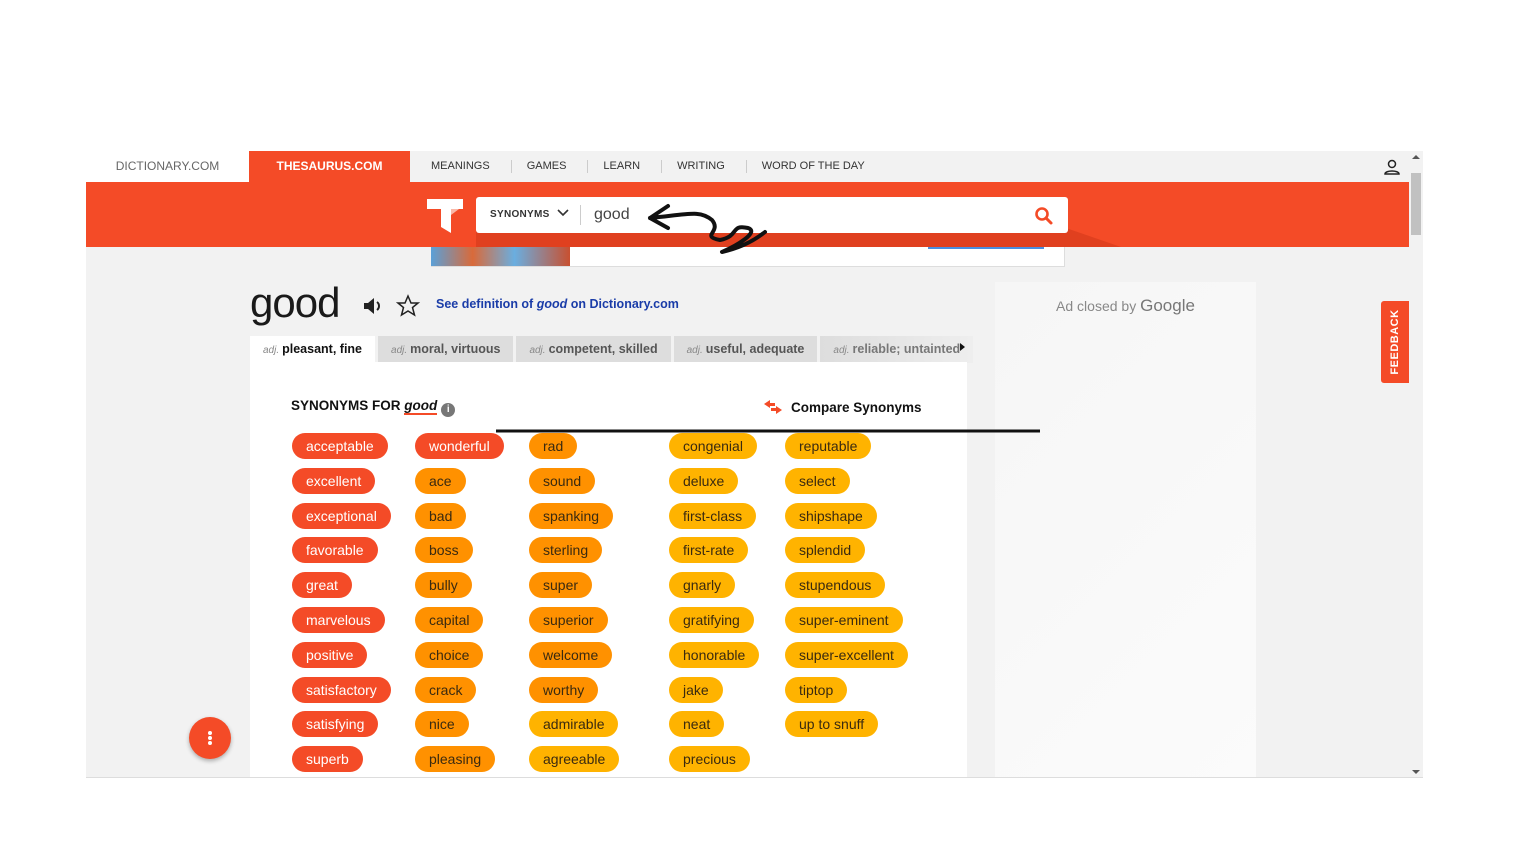 The image size is (1536, 864). I want to click on more-options-button, so click(210, 738).